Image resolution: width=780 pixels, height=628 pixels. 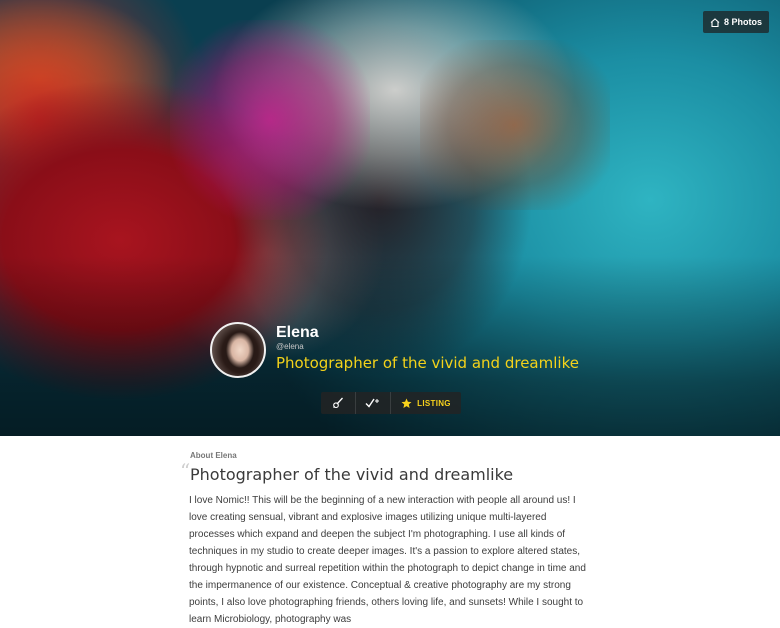 I want to click on home-icon, so click(x=715, y=22).